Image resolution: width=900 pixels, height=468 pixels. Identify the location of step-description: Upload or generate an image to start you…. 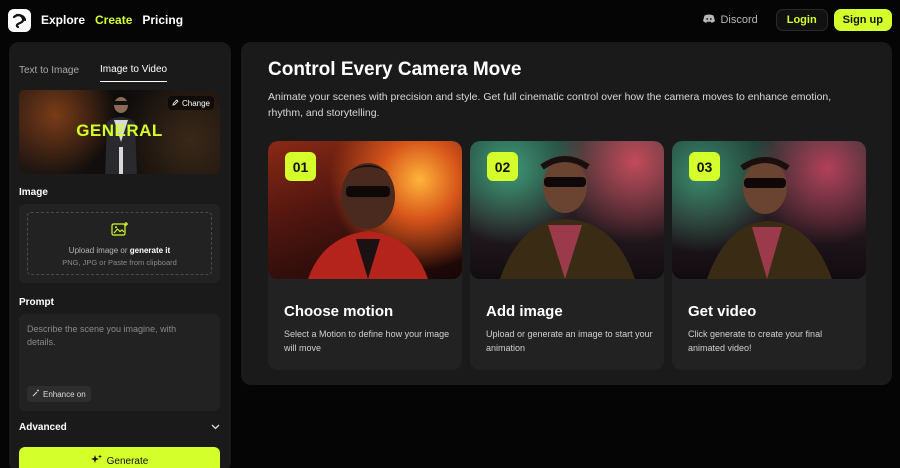
(569, 341).